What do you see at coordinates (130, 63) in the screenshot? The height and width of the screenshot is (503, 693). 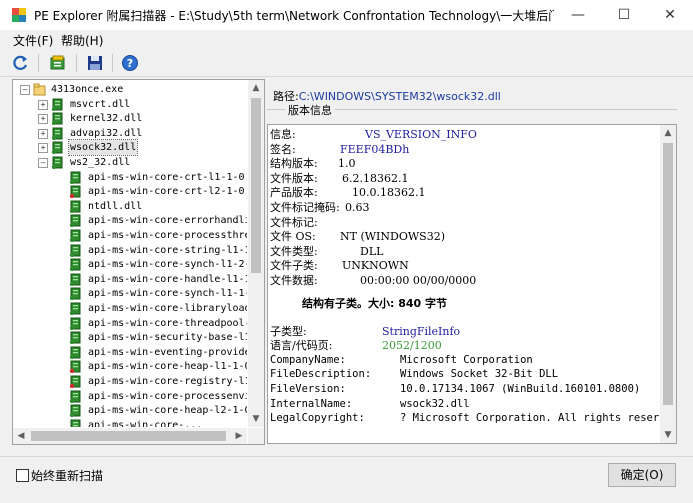 I see `help-icon: ?` at bounding box center [130, 63].